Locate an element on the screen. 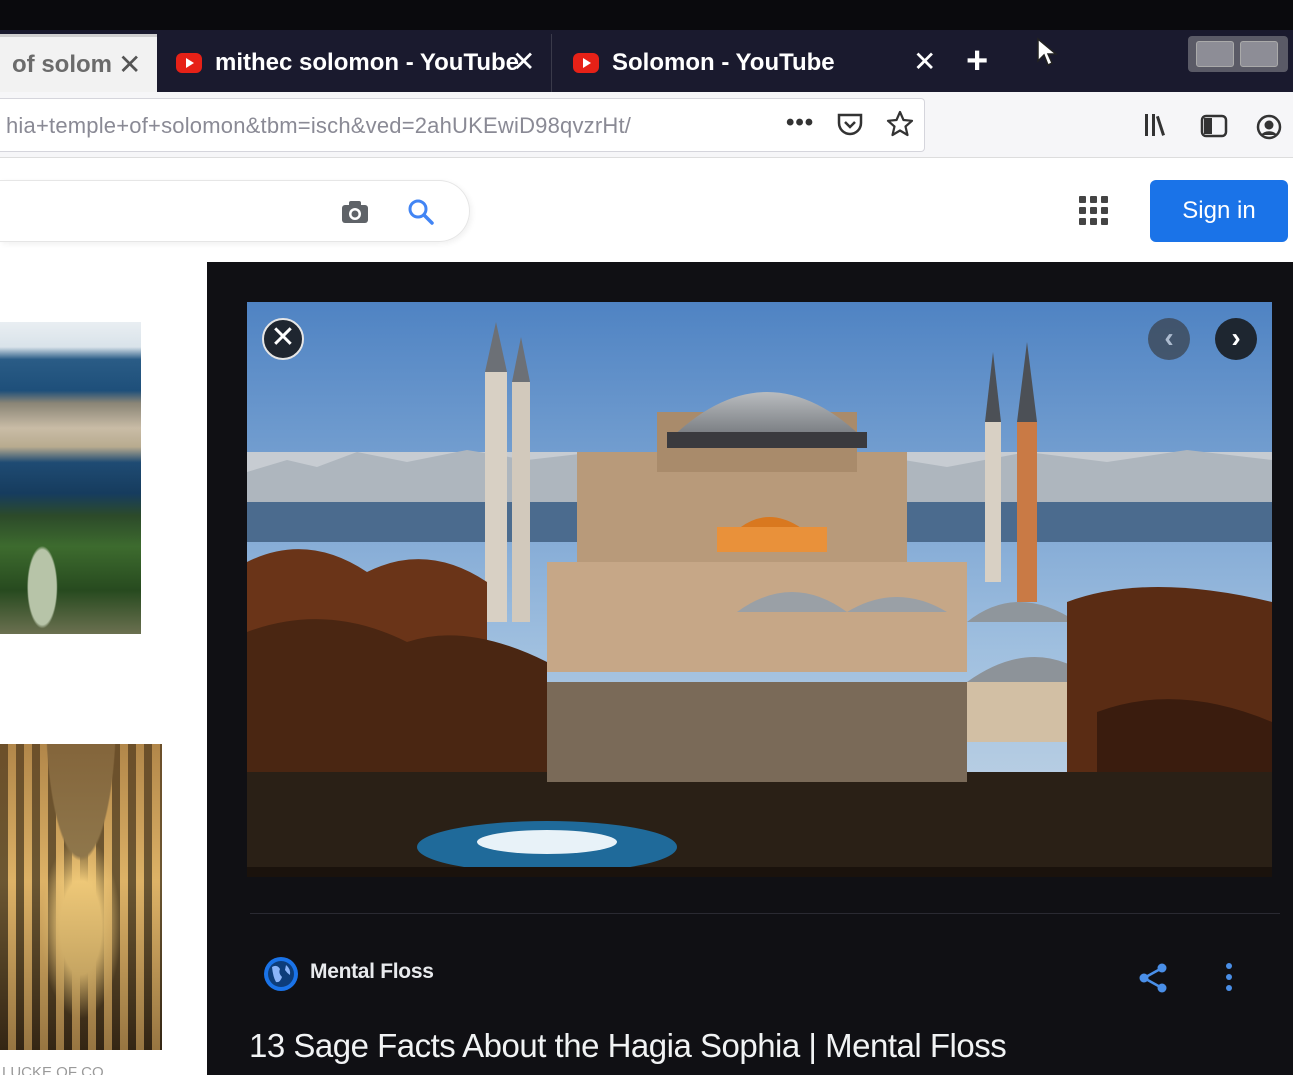 The image size is (1293, 1075). share-icon is located at coordinates (1153, 980).